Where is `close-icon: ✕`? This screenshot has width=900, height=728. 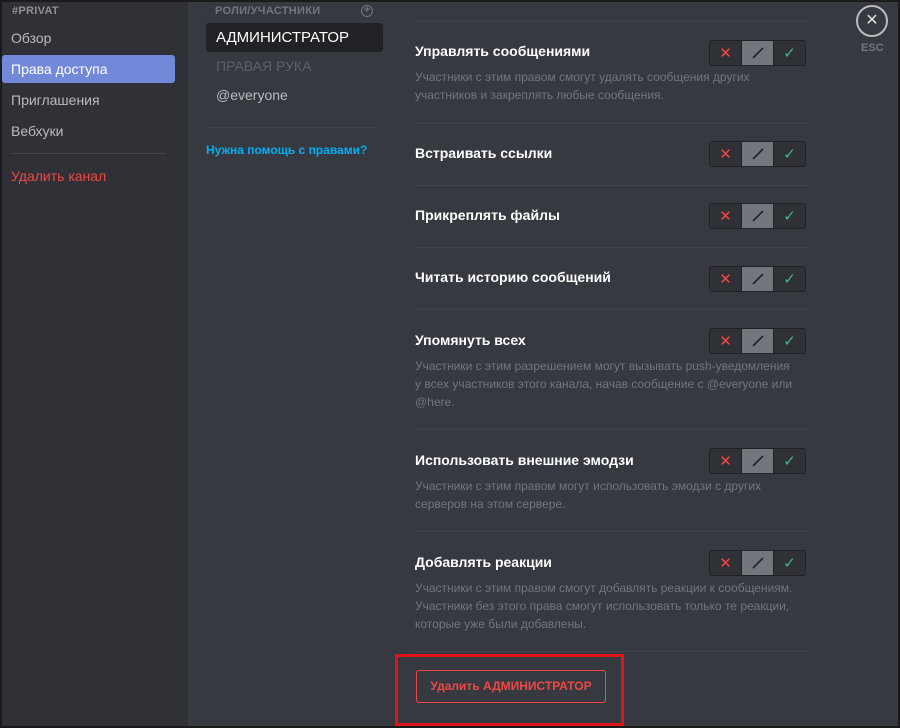
close-icon: ✕ is located at coordinates (872, 21).